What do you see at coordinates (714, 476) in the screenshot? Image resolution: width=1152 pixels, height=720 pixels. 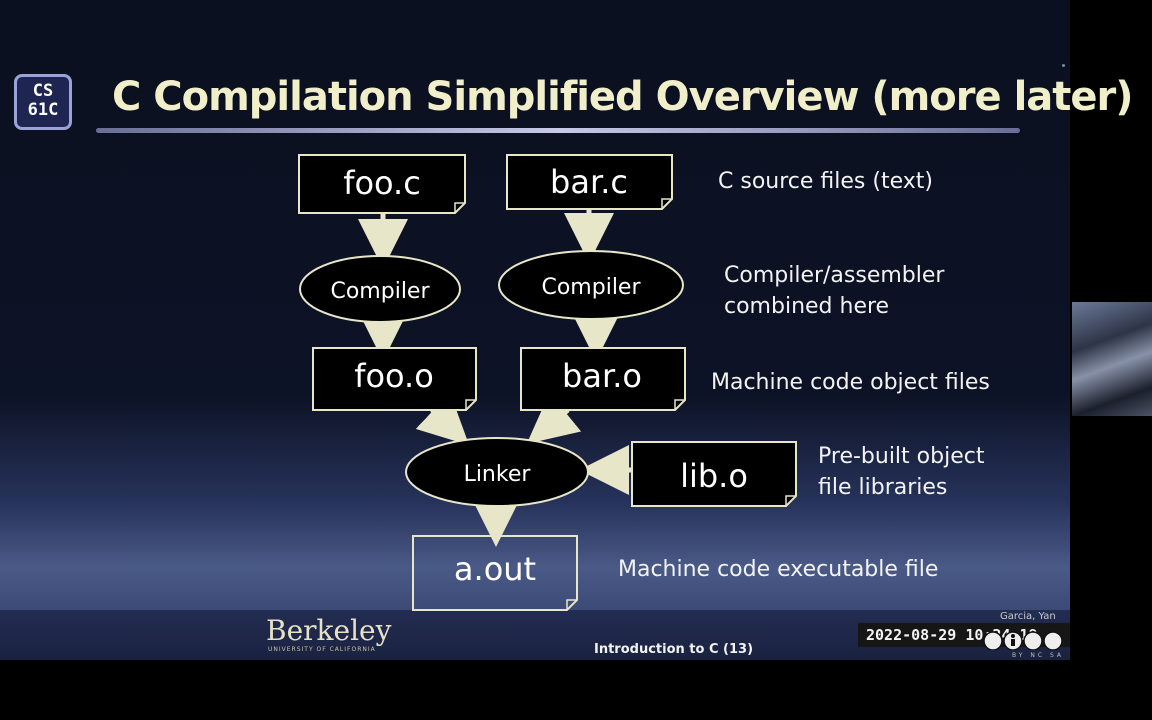 I see `lib-o-label: lib.o` at bounding box center [714, 476].